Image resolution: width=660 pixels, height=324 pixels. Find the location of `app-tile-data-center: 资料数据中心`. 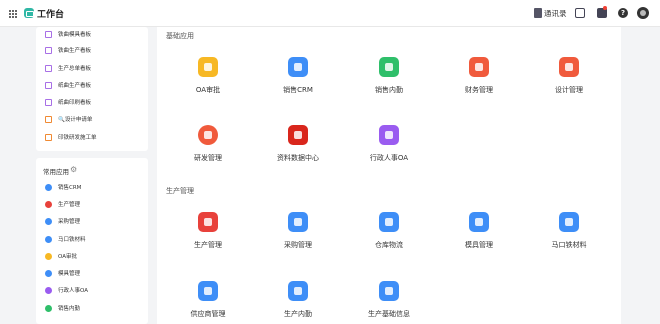

app-tile-data-center: 资料数据中心 is located at coordinates (298, 149).